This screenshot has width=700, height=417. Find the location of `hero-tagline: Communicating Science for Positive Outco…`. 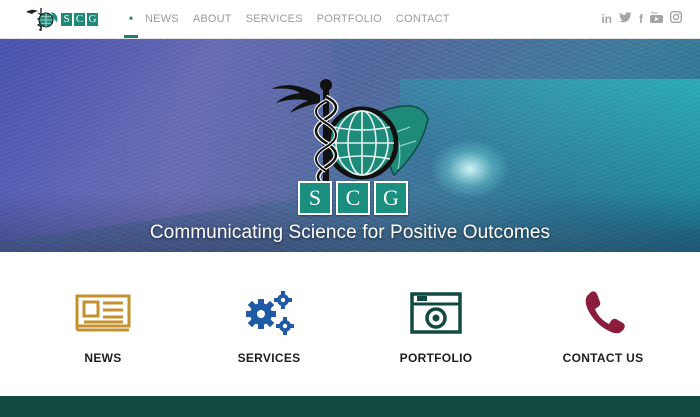

hero-tagline: Communicating Science for Positive Outco… is located at coordinates (350, 232).